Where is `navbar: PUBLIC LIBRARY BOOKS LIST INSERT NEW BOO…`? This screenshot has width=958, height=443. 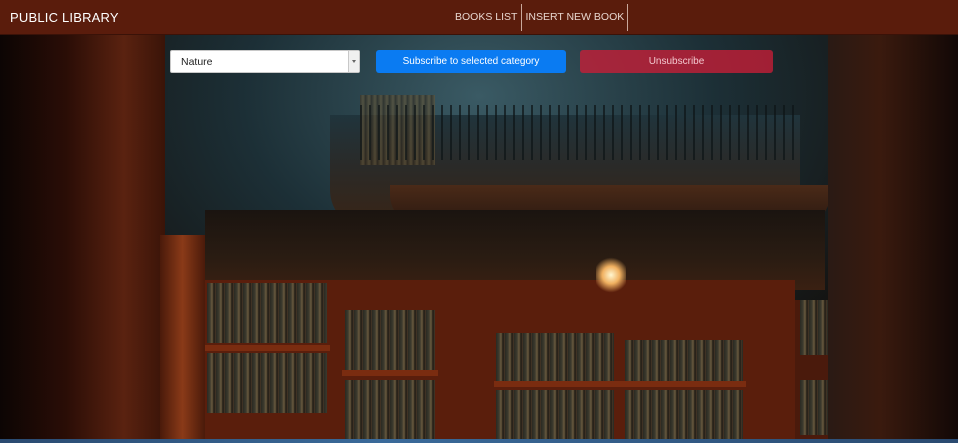 navbar: PUBLIC LIBRARY BOOKS LIST INSERT NEW BOO… is located at coordinates (479, 17).